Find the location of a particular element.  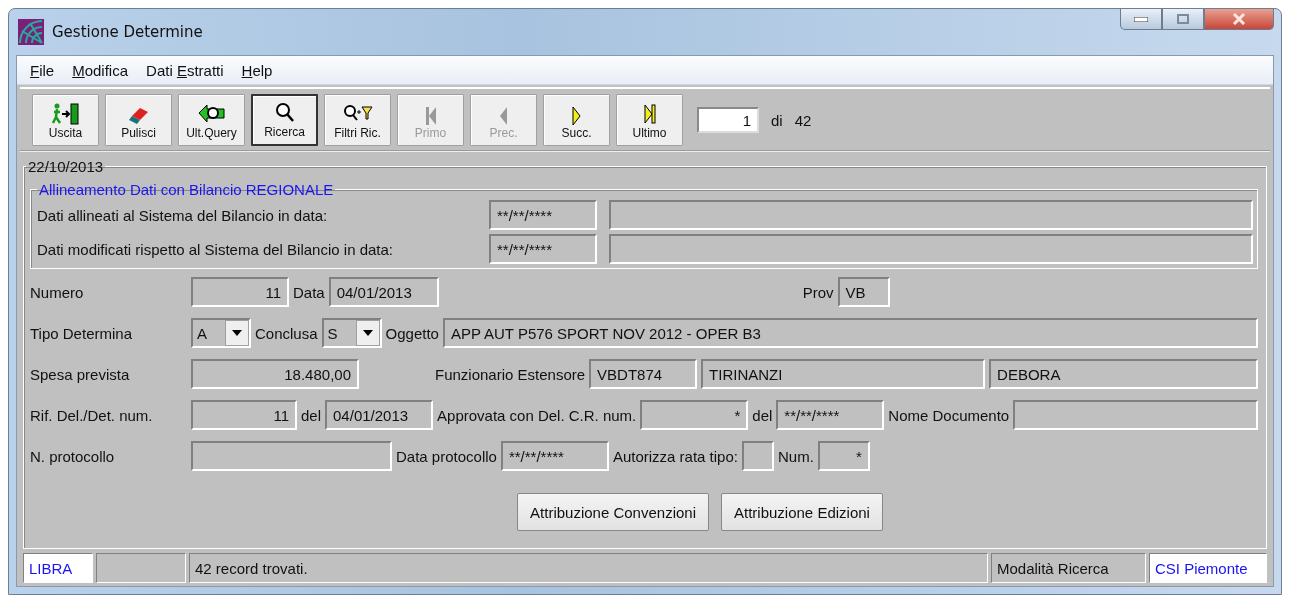

toolbar-button: Ultimo is located at coordinates (649, 120).